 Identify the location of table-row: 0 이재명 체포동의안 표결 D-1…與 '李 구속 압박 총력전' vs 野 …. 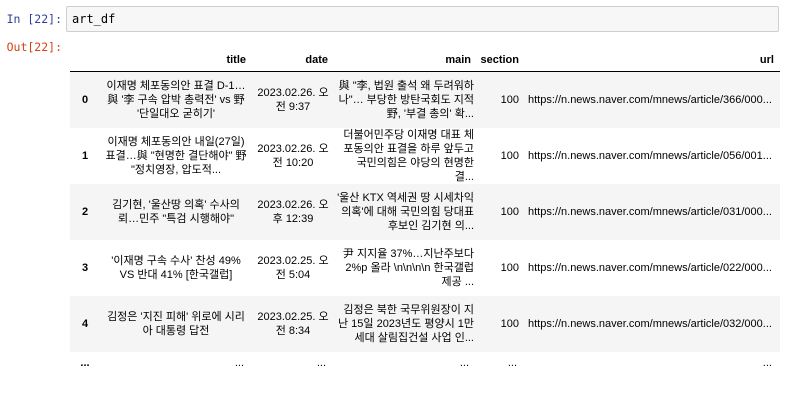
(425, 99).